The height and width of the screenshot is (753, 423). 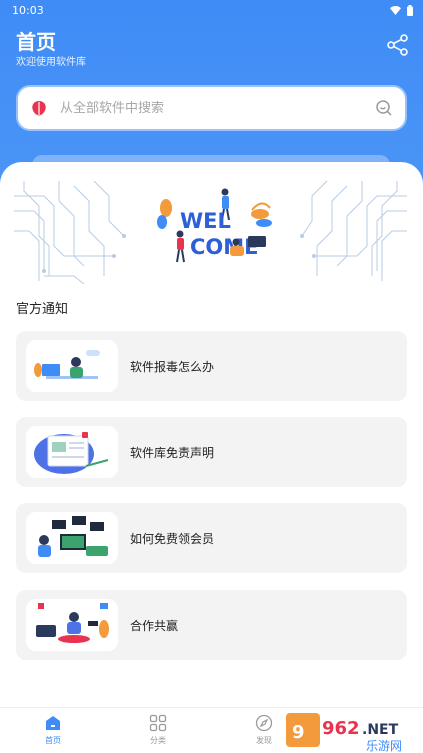 What do you see at coordinates (158, 723) in the screenshot?
I see `grid-icon` at bounding box center [158, 723].